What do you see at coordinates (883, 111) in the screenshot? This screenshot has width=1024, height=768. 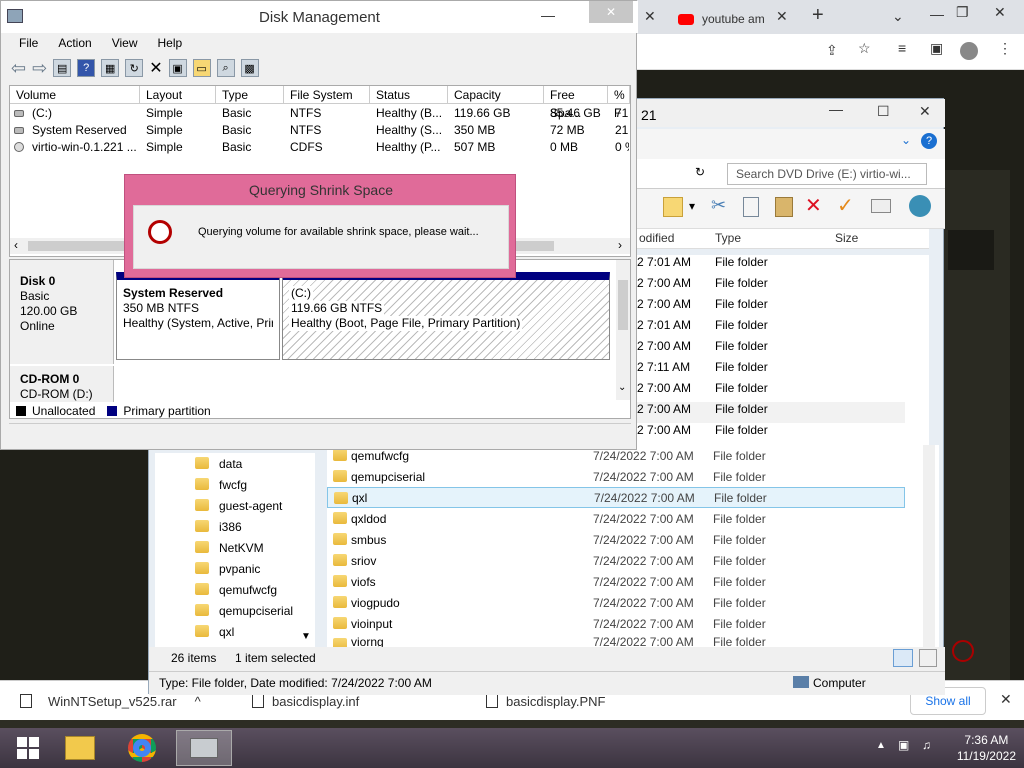 I see `maximize-icon: ☐` at bounding box center [883, 111].